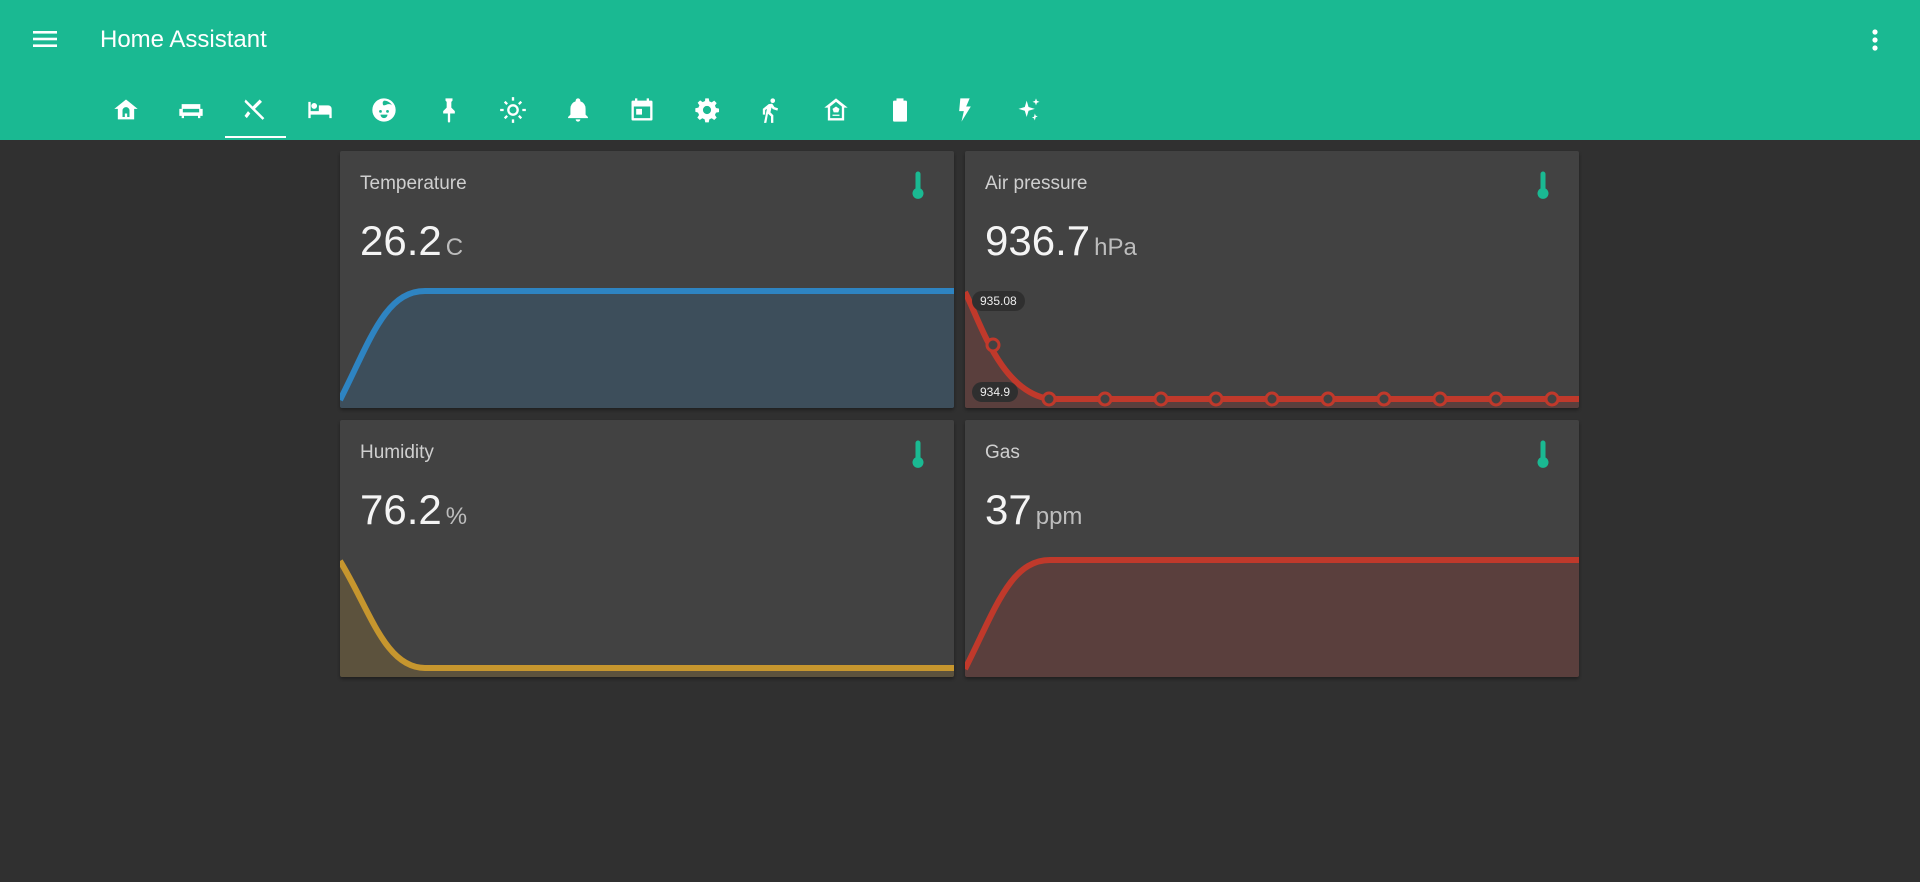 The image size is (1920, 882). Describe the element at coordinates (254, 109) in the screenshot. I see `silverware-icon` at that location.